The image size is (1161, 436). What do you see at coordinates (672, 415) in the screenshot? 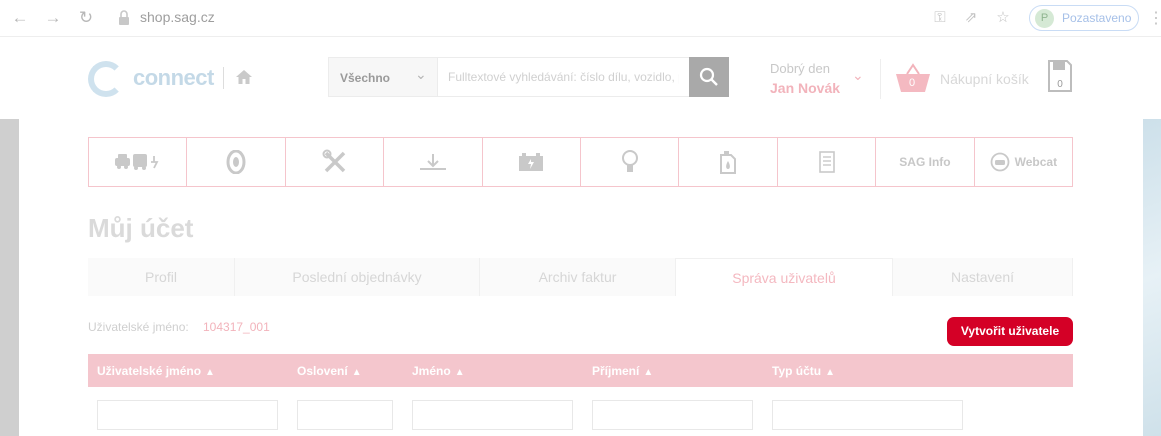
I see `filter-last-name-input` at bounding box center [672, 415].